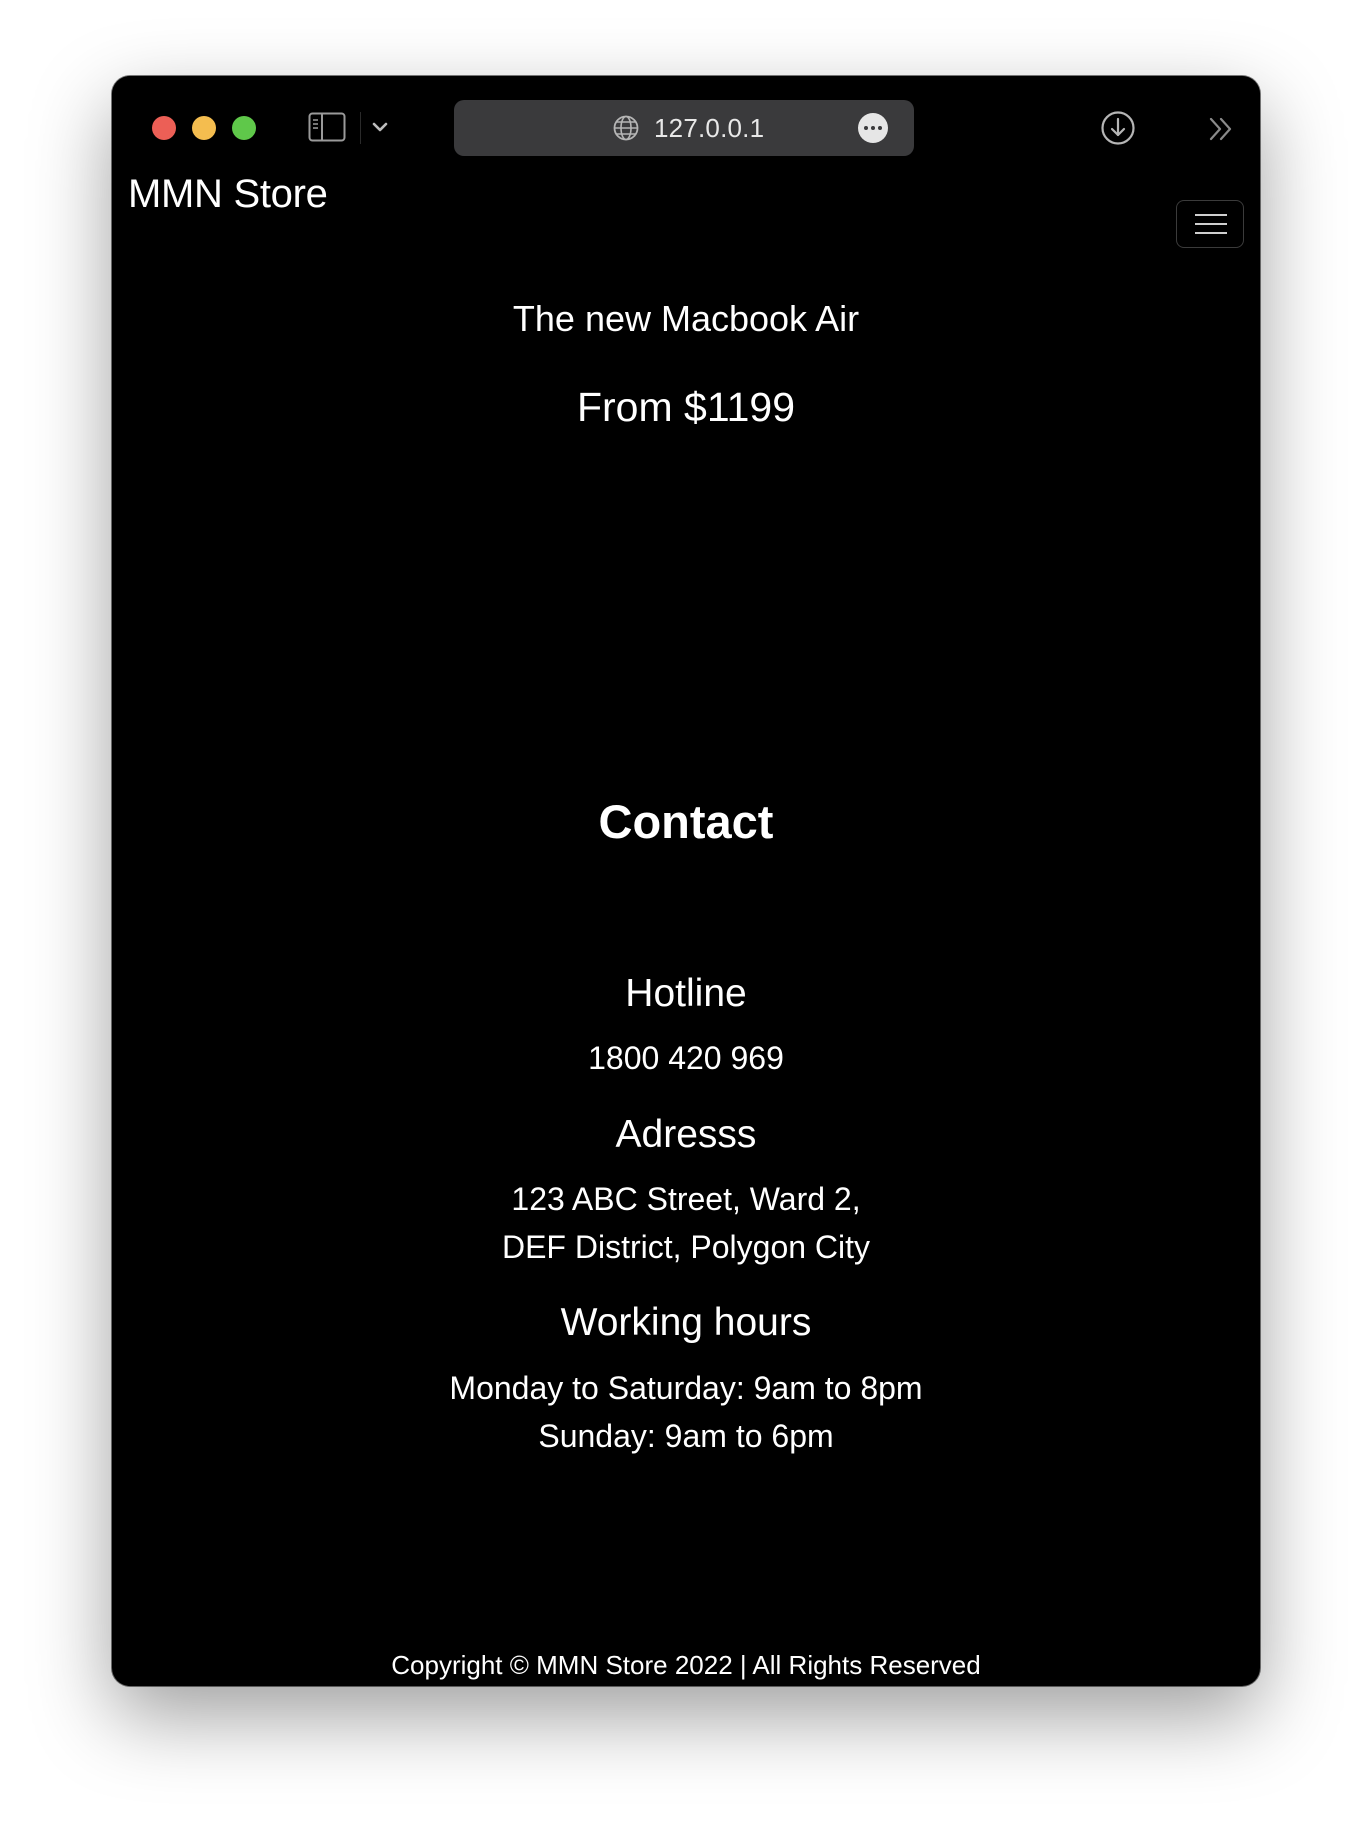 Image resolution: width=1372 pixels, height=1834 pixels. I want to click on chevron-down-icon, so click(380, 127).